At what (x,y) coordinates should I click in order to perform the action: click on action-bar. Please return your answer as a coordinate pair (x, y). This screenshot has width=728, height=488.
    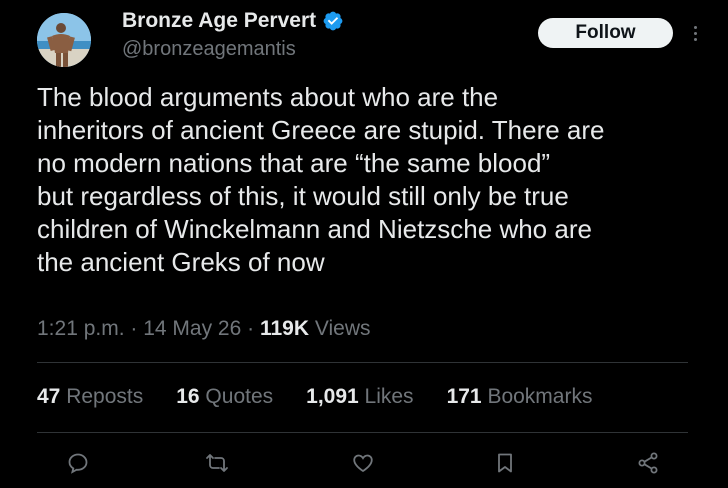
    Looking at the image, I should click on (364, 464).